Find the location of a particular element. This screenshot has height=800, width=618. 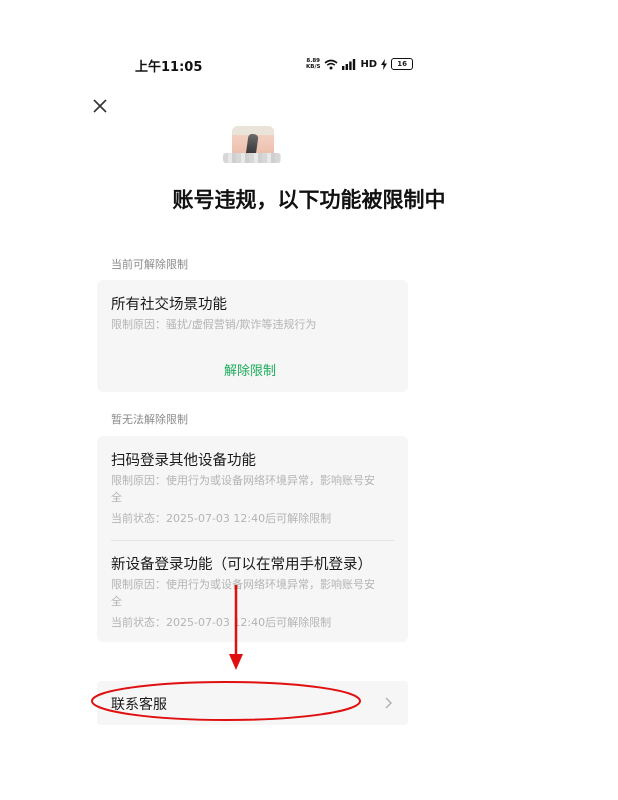

username-blurred is located at coordinates (252, 158).